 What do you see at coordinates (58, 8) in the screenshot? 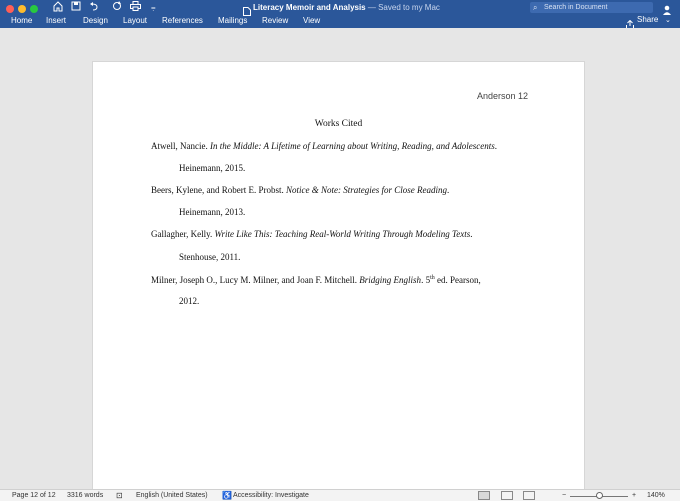
I see `home-icon` at bounding box center [58, 8].